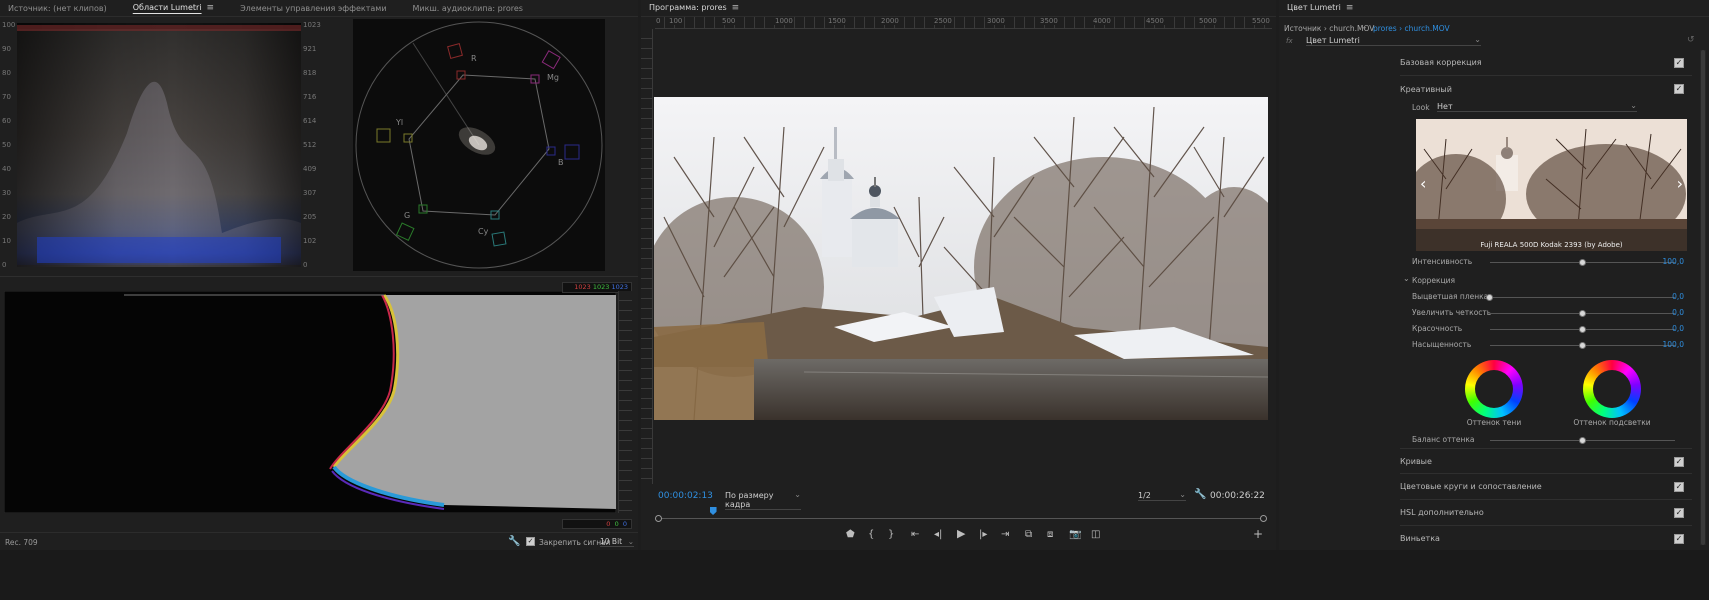  What do you see at coordinates (305, 265) in the screenshot?
I see `waveform-right-tick: 0` at bounding box center [305, 265].